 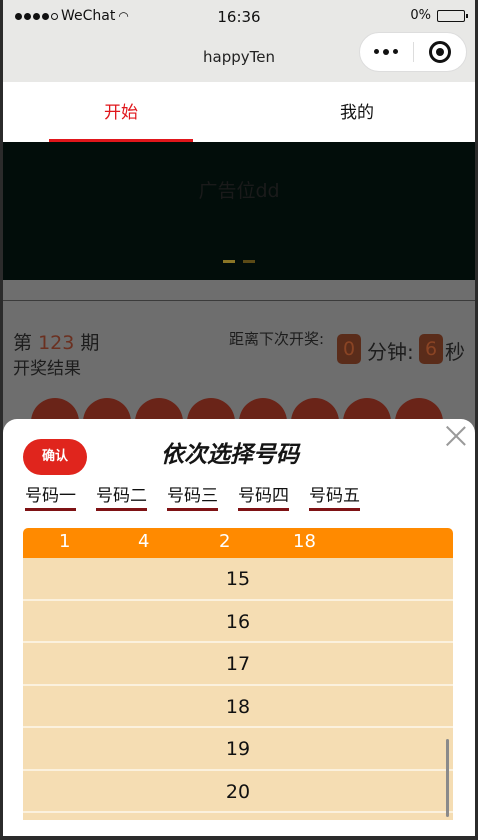 I want to click on issue-heading: 第 123 期, so click(x=56, y=341).